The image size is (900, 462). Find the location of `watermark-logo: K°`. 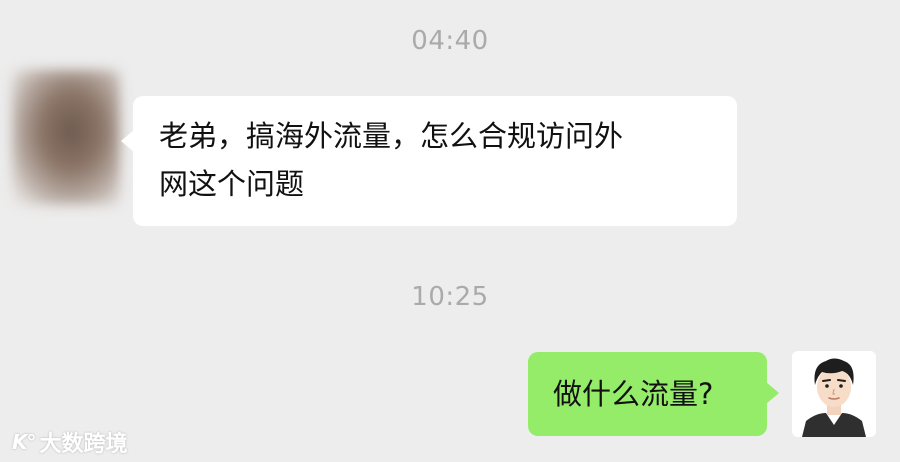

watermark-logo: K° is located at coordinates (24, 442).